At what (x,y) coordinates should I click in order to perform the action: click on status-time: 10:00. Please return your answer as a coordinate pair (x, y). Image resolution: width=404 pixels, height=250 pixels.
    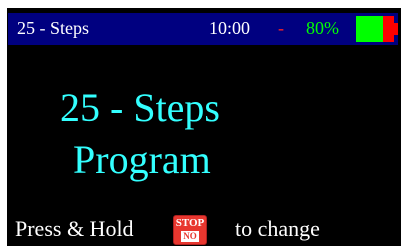
    Looking at the image, I should click on (230, 28).